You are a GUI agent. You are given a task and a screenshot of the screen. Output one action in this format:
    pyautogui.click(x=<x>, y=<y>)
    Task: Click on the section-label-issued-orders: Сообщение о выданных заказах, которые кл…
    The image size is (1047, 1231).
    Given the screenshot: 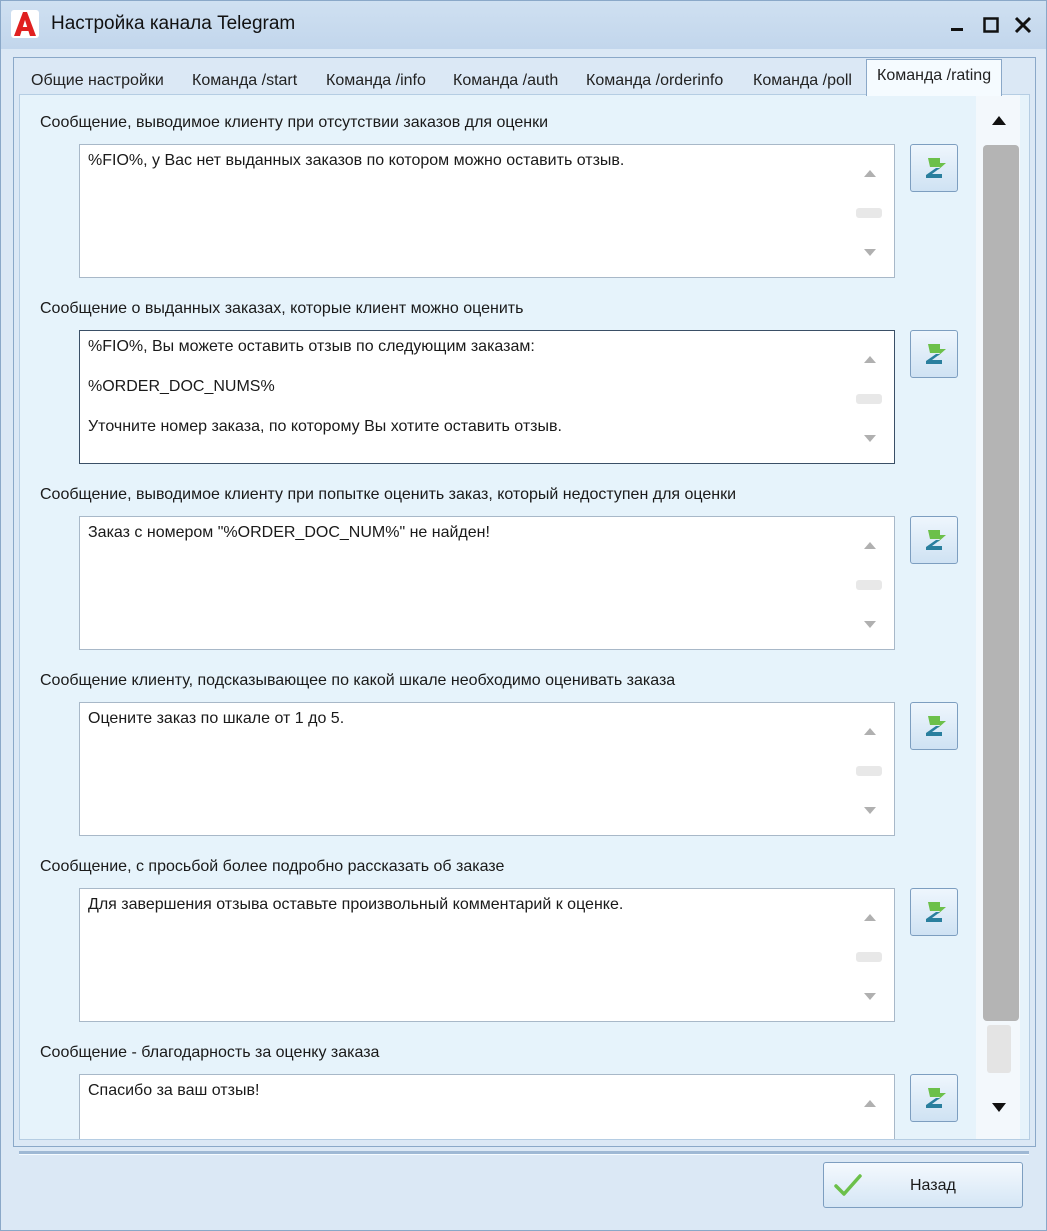 What is the action you would take?
    pyautogui.click(x=282, y=308)
    